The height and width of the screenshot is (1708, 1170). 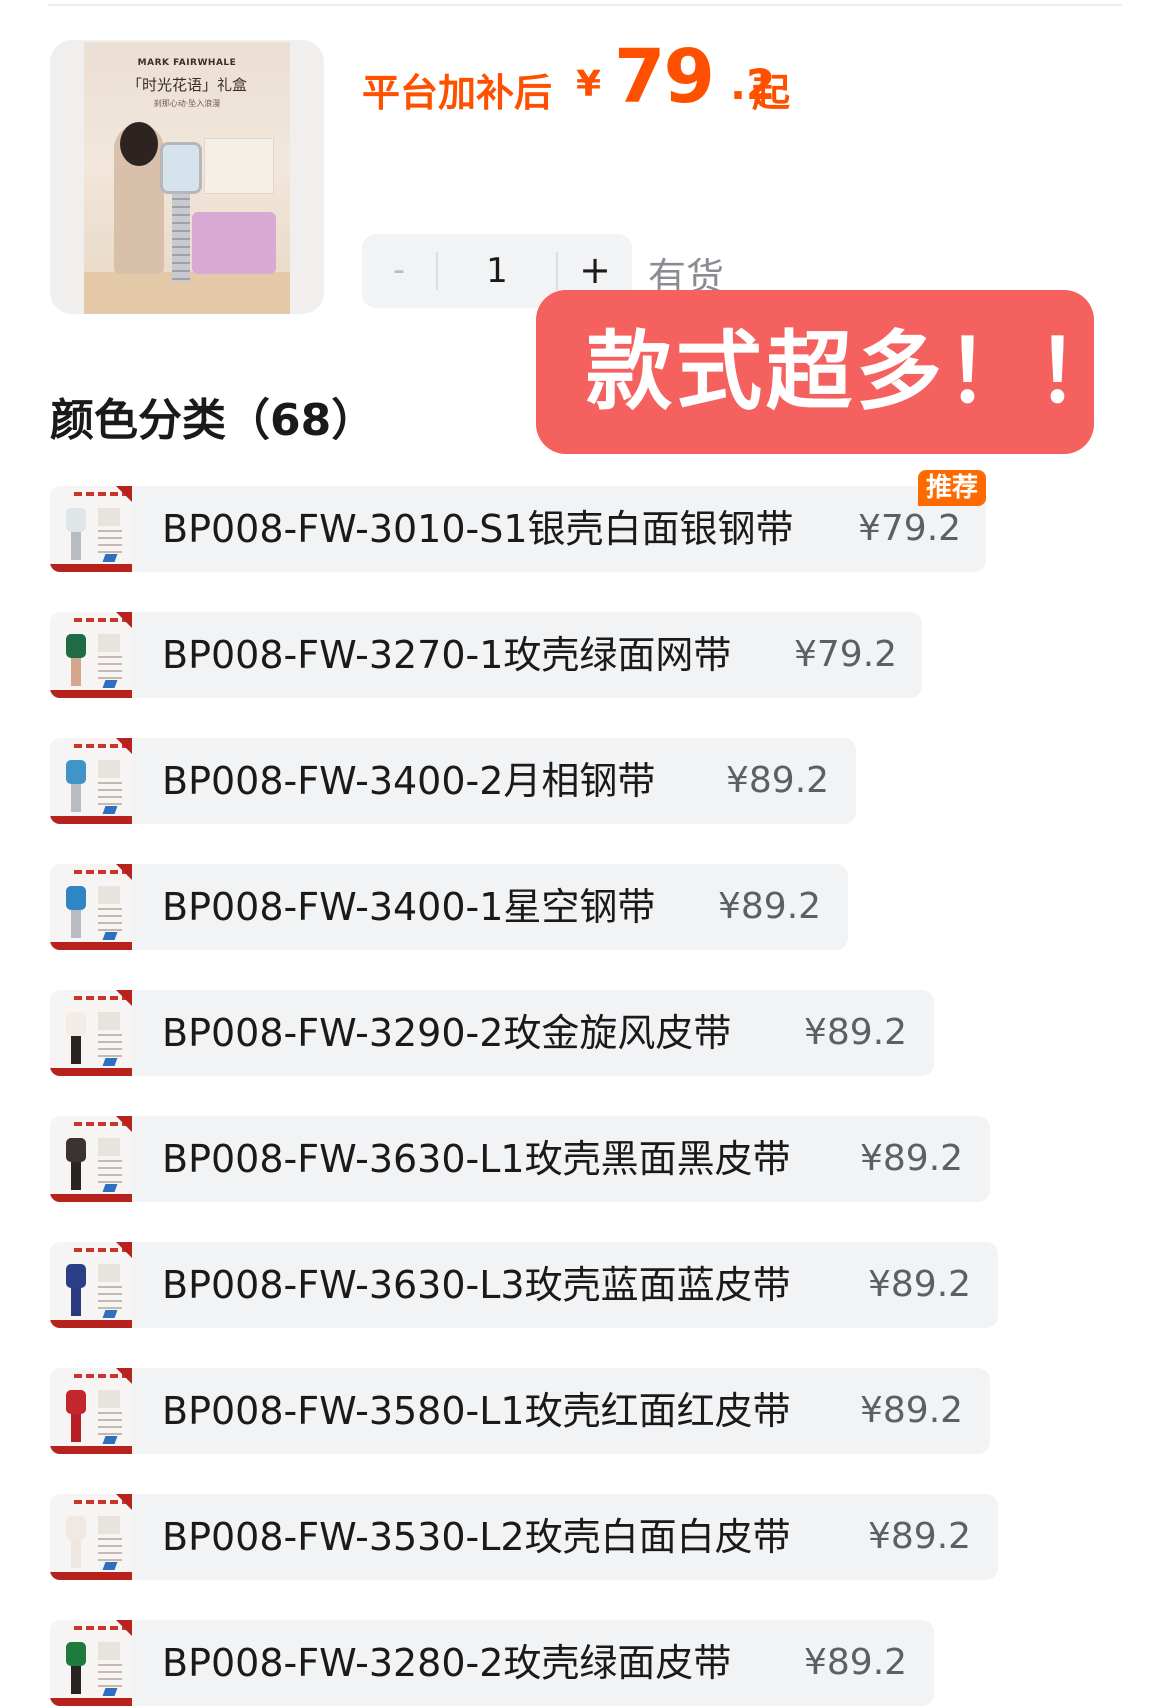 What do you see at coordinates (409, 781) in the screenshot?
I see `variant-name: BP008-FW-3400-2月相钢带` at bounding box center [409, 781].